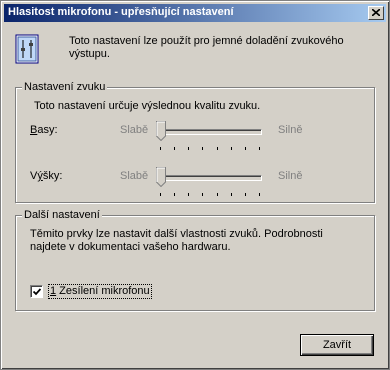 The height and width of the screenshot is (370, 390). Describe the element at coordinates (337, 345) in the screenshot. I see `close-button: Zavřít` at that location.